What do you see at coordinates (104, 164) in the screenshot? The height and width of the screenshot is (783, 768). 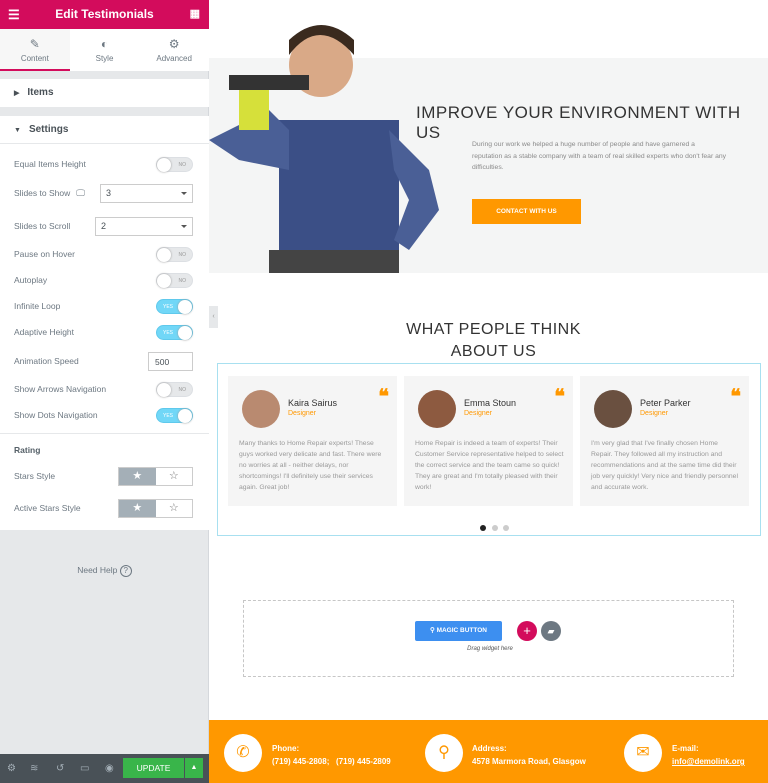 I see `equal-items-height-row: Equal Items Height NO` at bounding box center [104, 164].